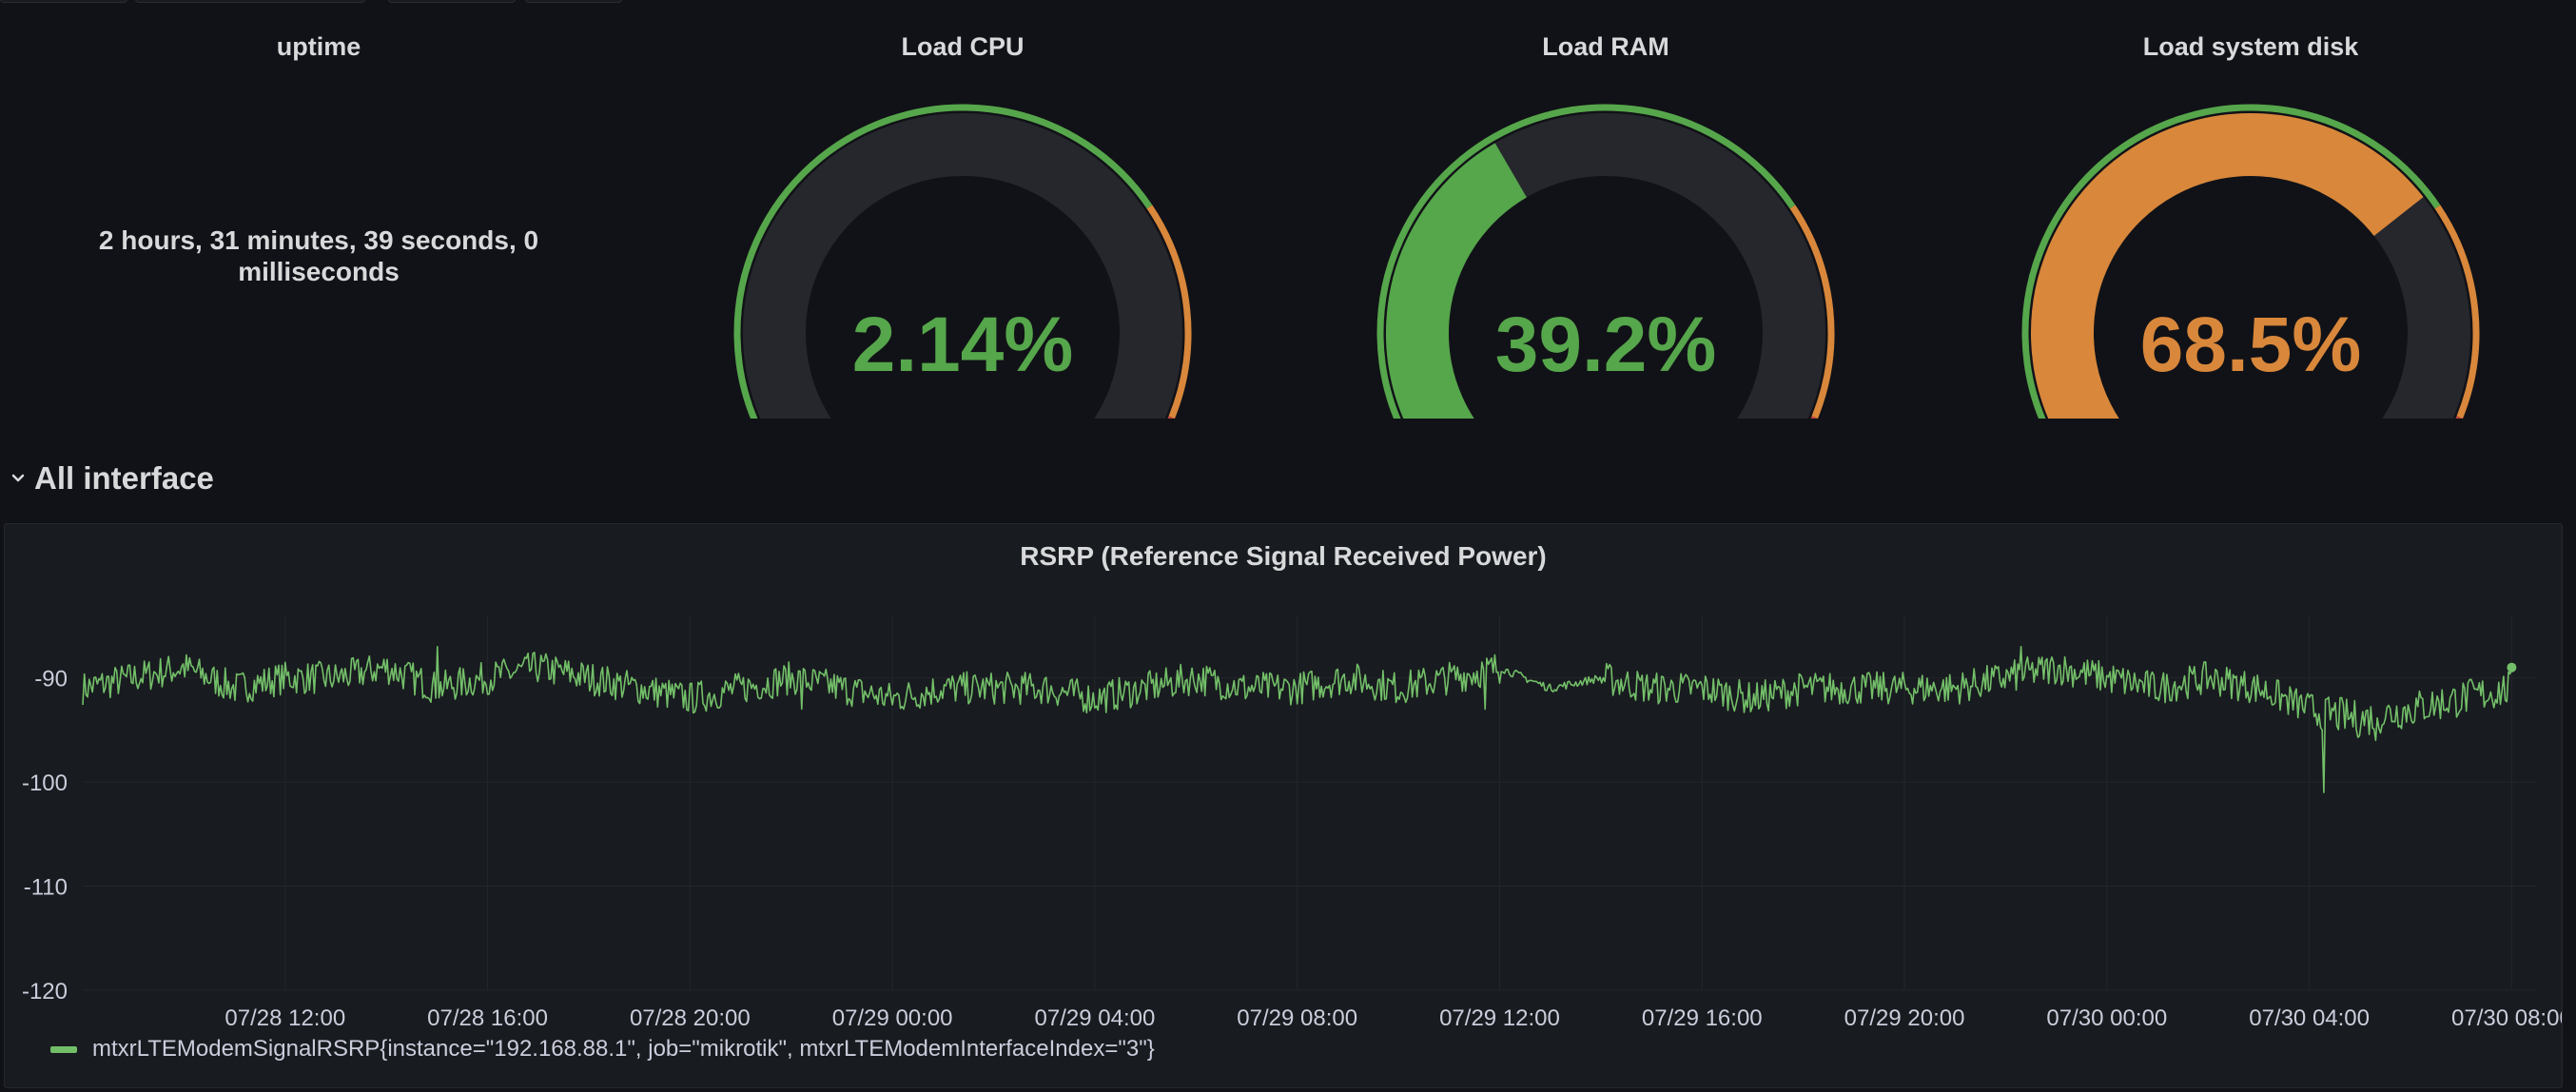 The height and width of the screenshot is (1092, 2576). What do you see at coordinates (64, 1049) in the screenshot?
I see `legend-swatch` at bounding box center [64, 1049].